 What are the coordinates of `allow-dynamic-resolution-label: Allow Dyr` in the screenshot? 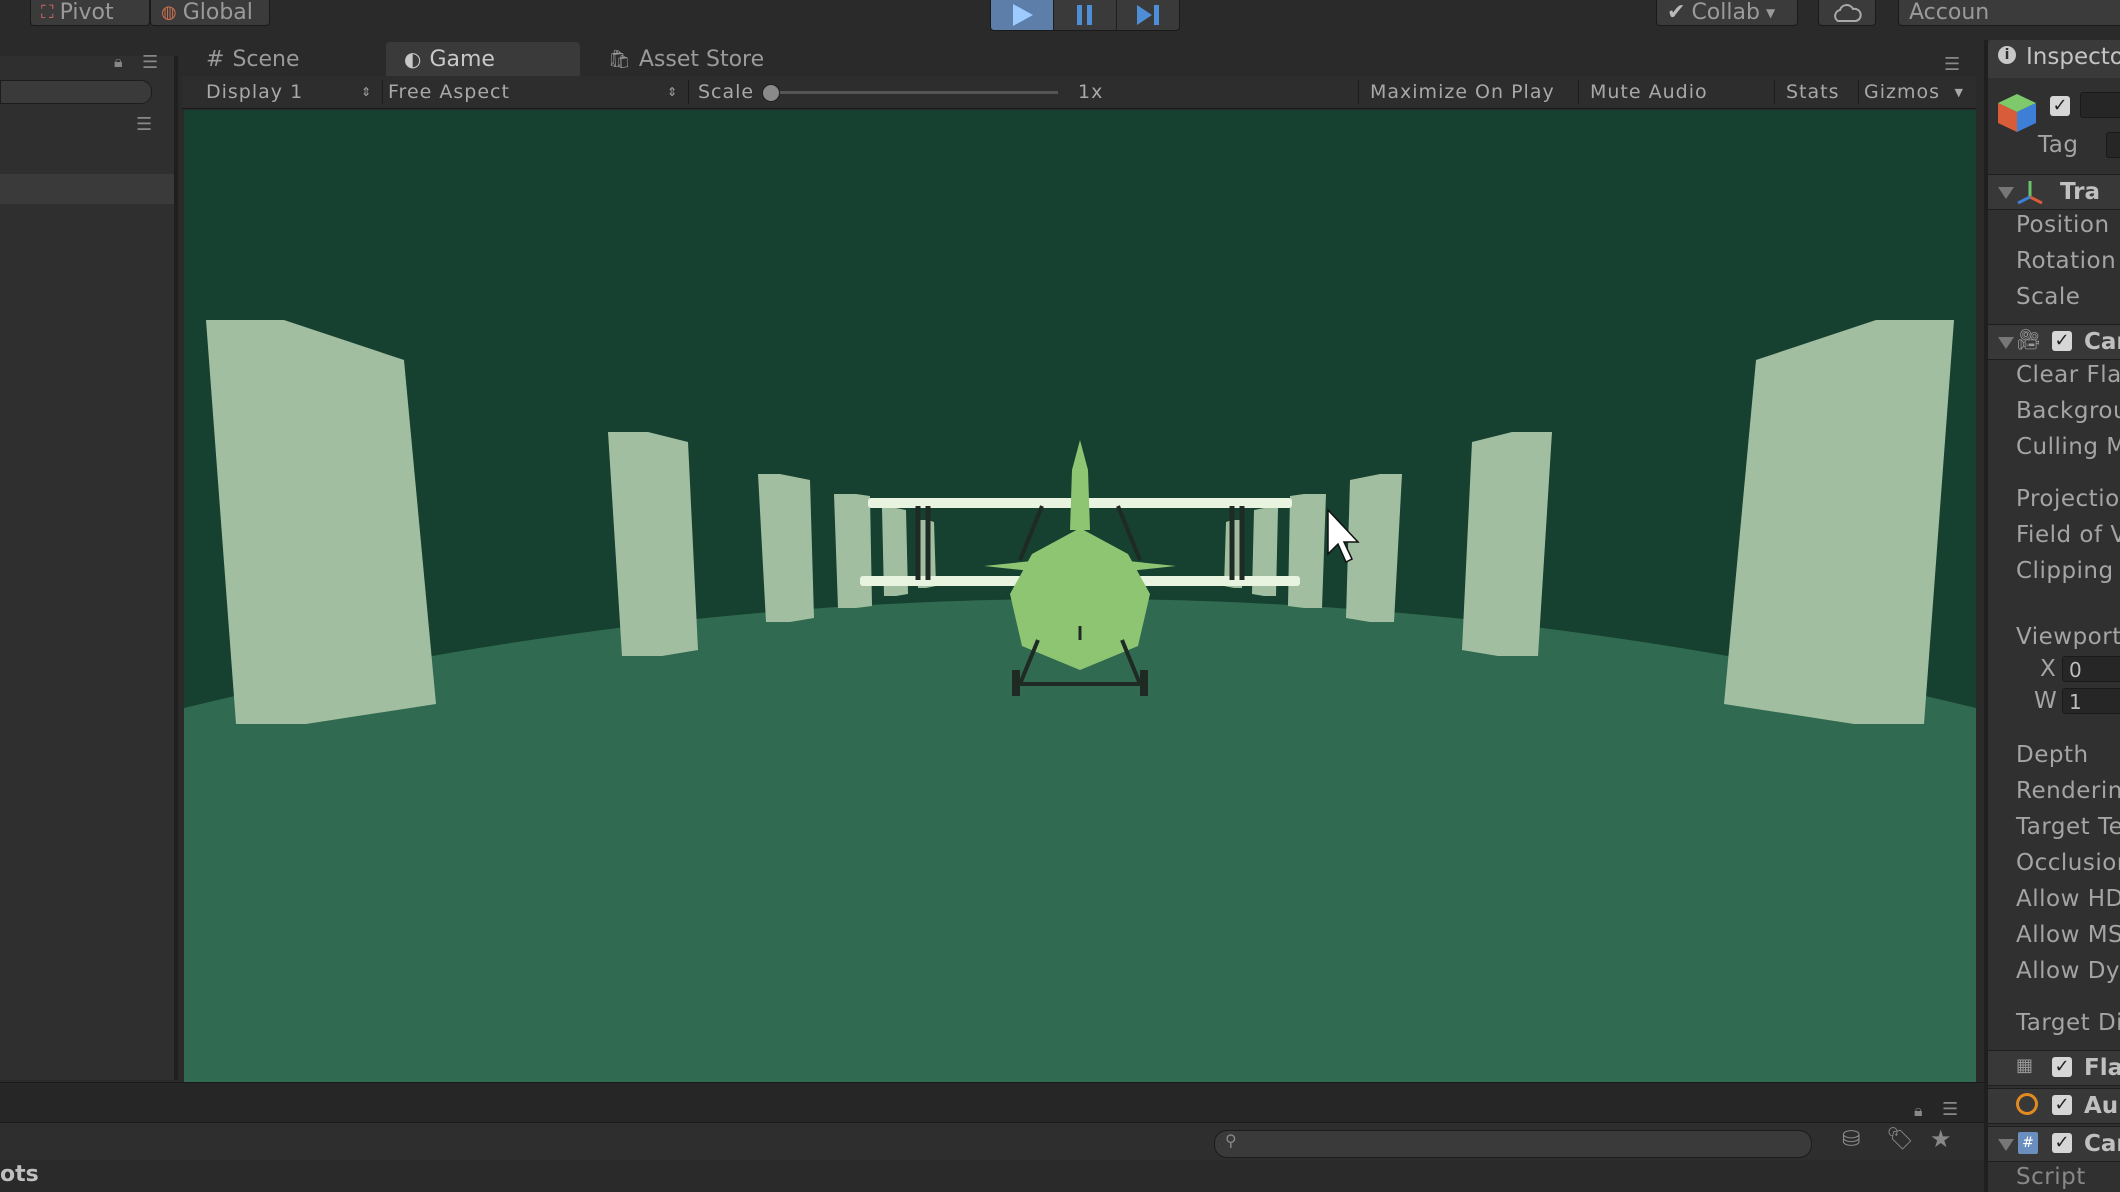 It's located at (2068, 971).